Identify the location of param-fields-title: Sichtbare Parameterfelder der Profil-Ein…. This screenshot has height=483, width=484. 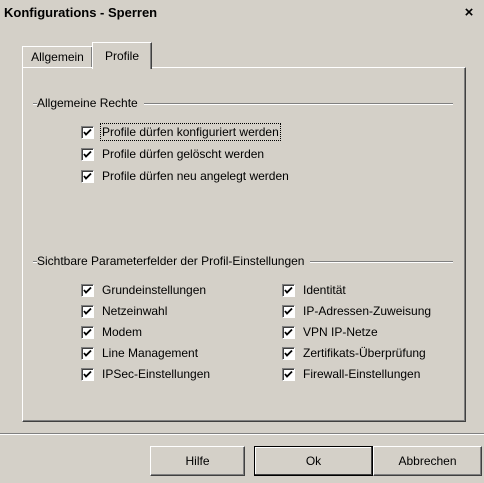
(174, 261).